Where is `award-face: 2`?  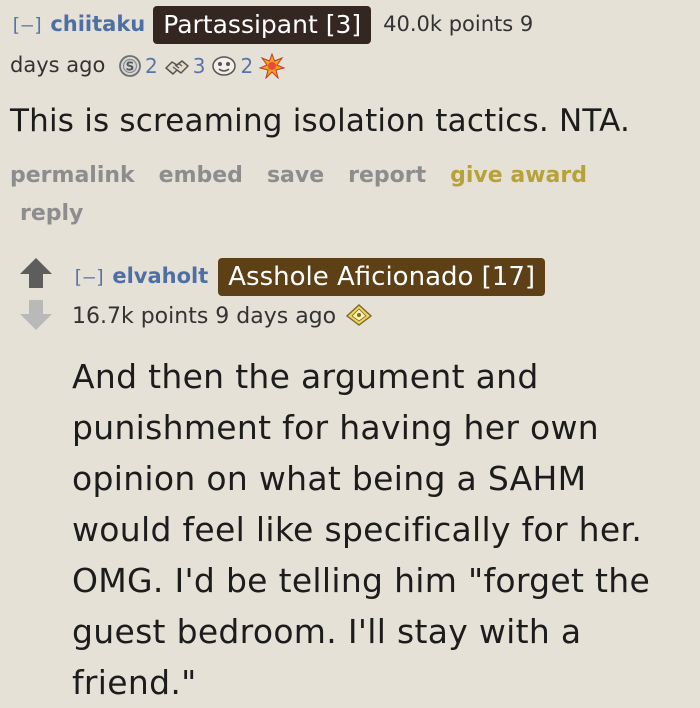 award-face: 2 is located at coordinates (232, 66).